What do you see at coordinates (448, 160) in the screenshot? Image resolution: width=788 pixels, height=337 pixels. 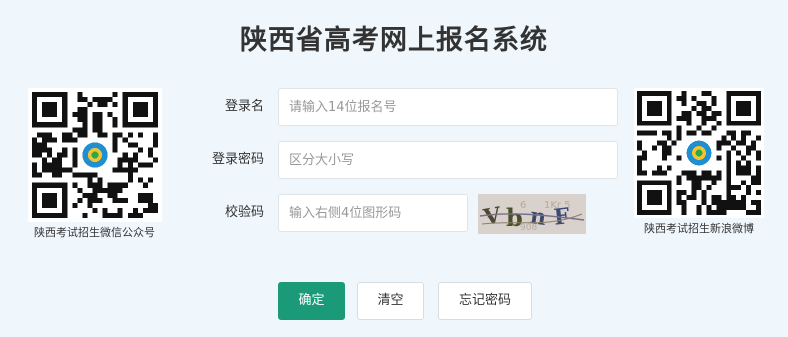 I see `password-input` at bounding box center [448, 160].